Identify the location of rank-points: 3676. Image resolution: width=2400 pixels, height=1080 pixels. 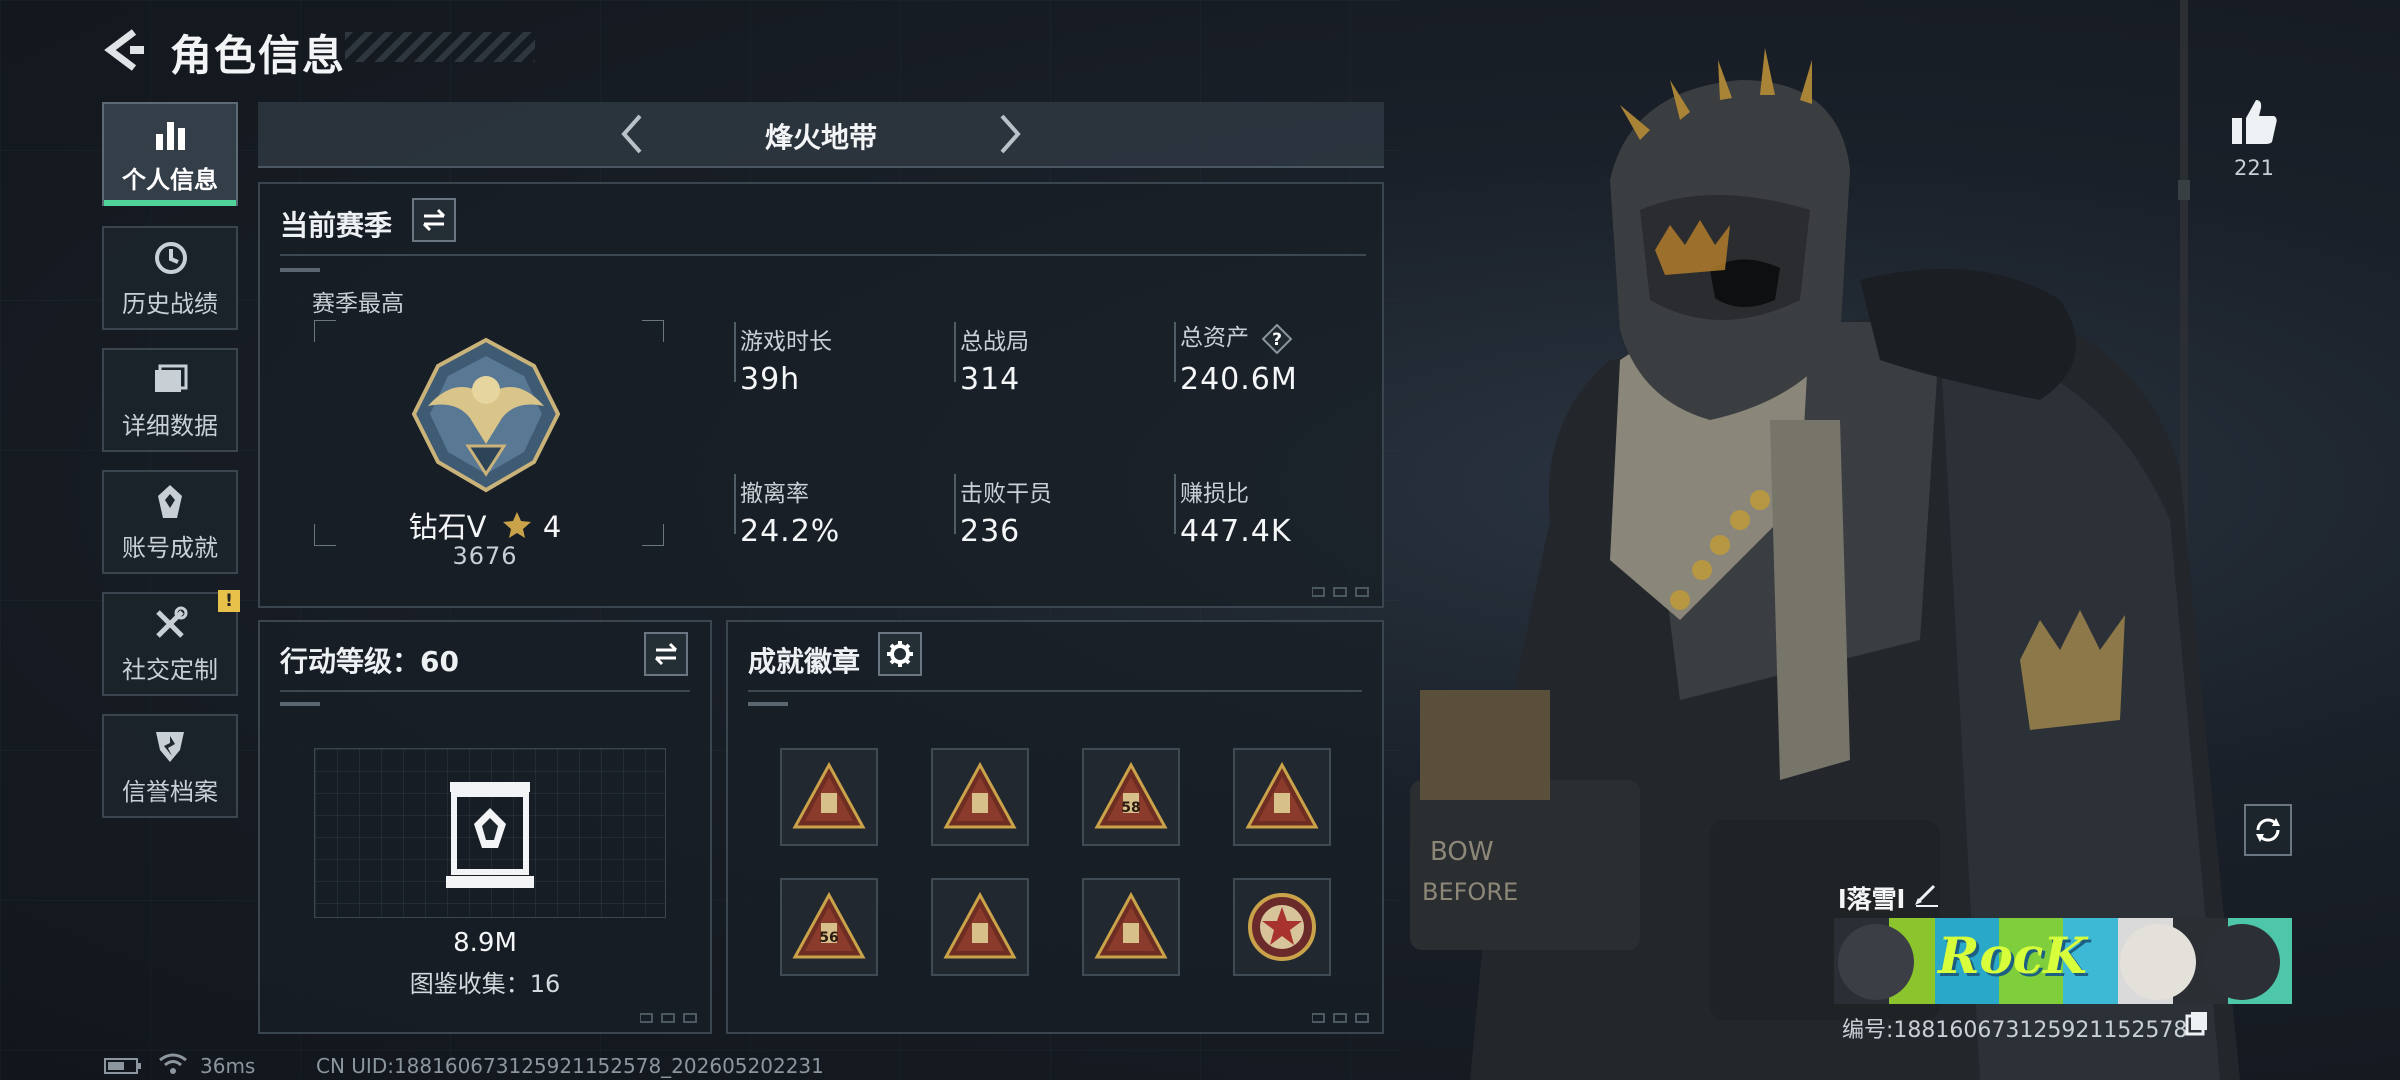
(485, 556).